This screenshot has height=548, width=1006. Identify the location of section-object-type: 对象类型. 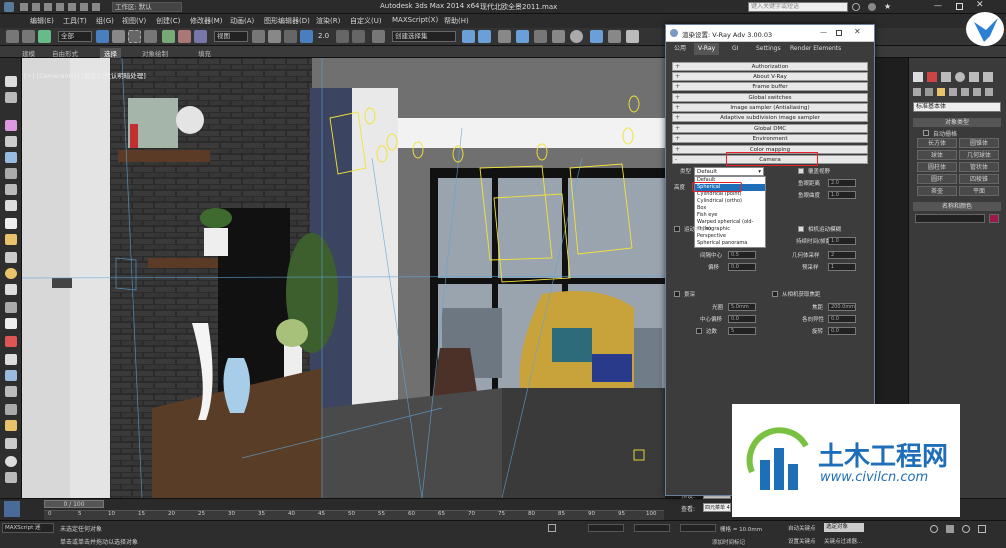
(957, 122).